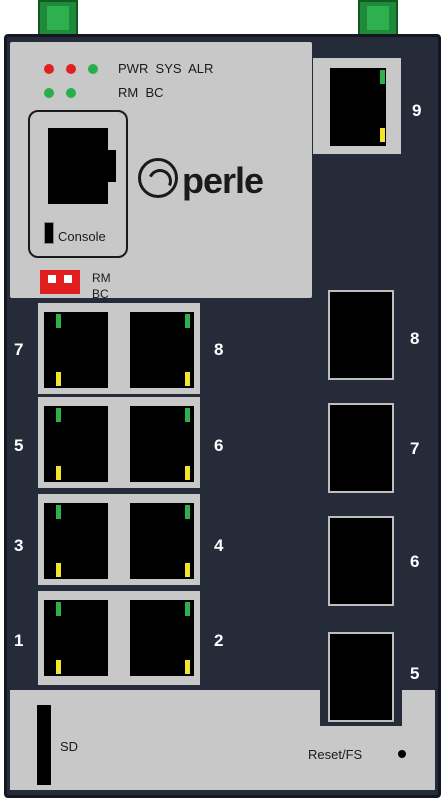 This screenshot has height=800, width=445. What do you see at coordinates (49, 93) in the screenshot?
I see `rm-led` at bounding box center [49, 93].